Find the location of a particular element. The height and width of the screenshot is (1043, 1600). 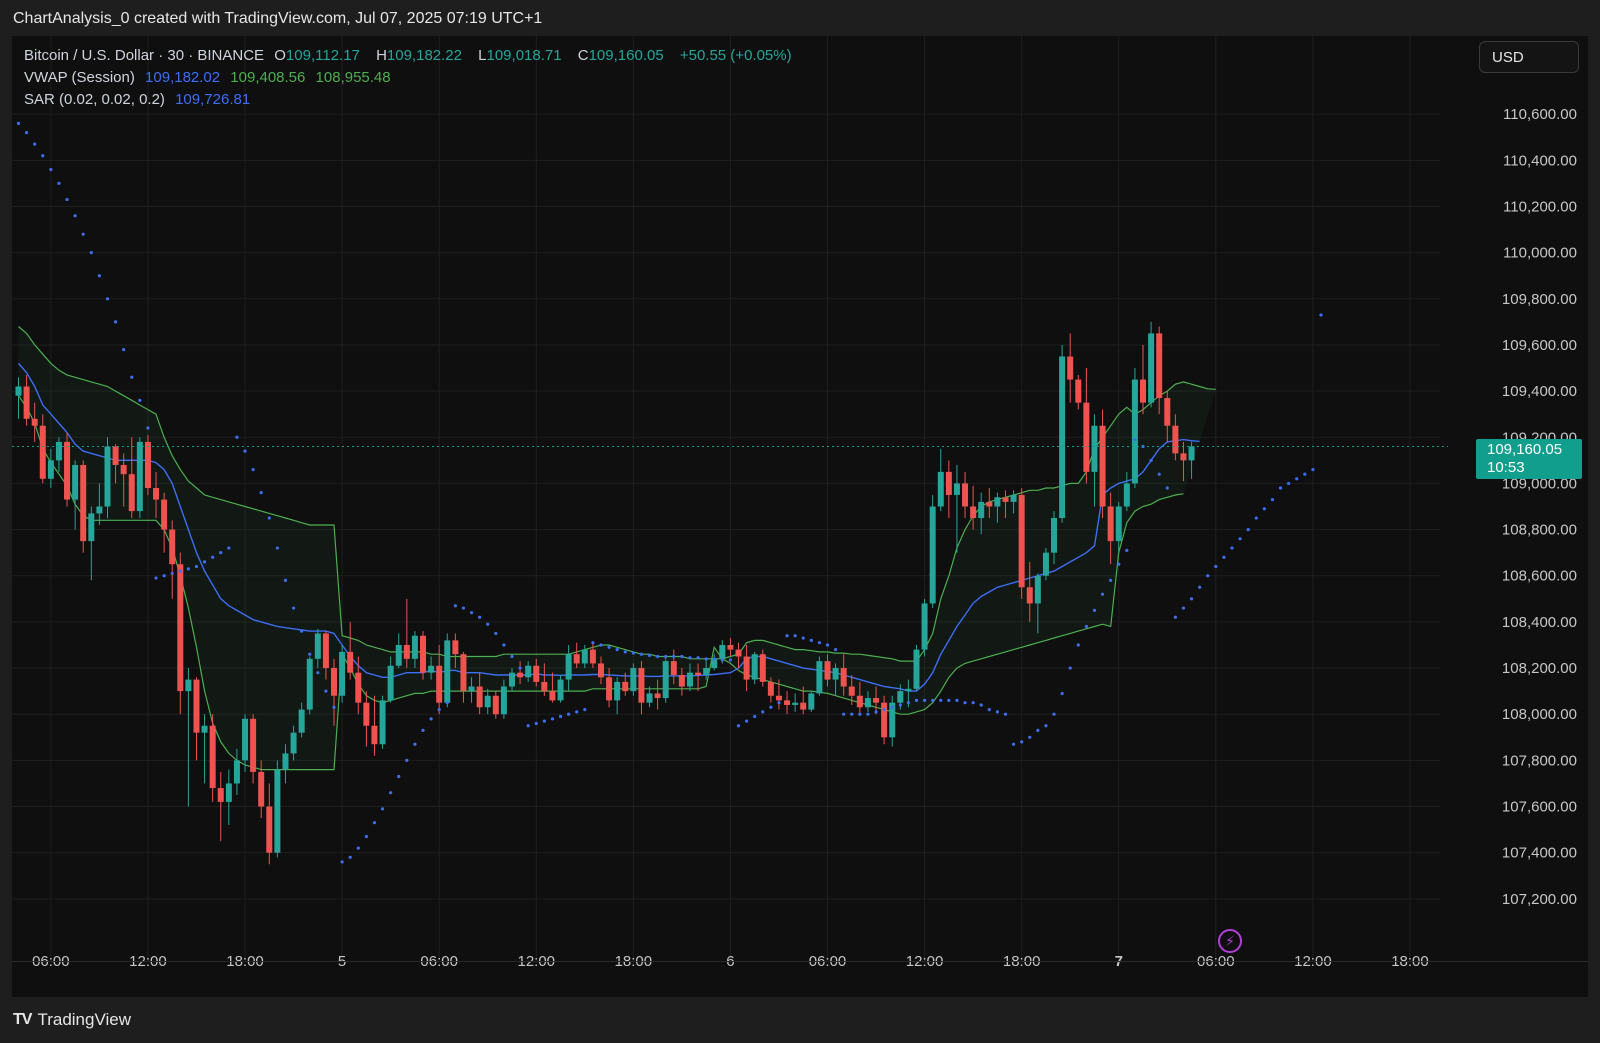

tradingview-logo: TV TradingView is located at coordinates (72, 1020).